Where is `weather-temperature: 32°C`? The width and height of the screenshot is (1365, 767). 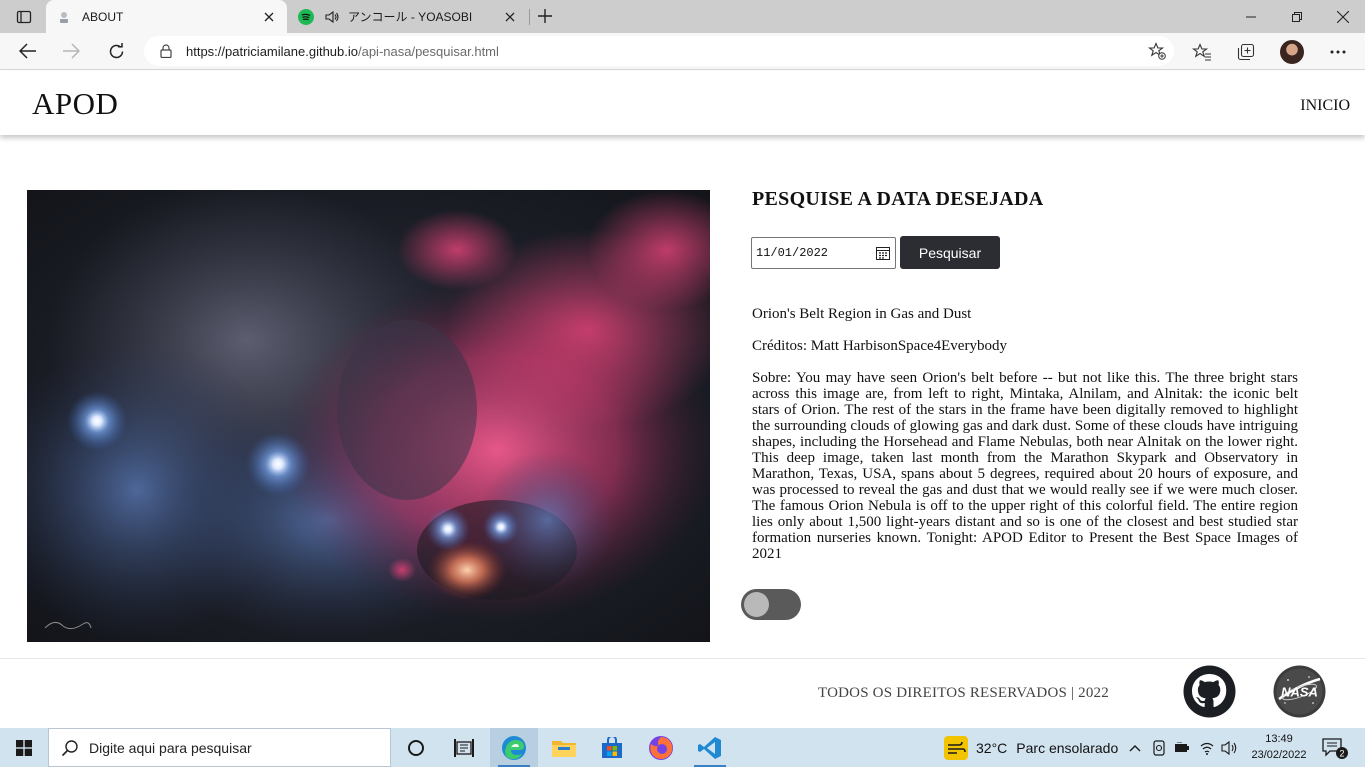 weather-temperature: 32°C is located at coordinates (992, 747).